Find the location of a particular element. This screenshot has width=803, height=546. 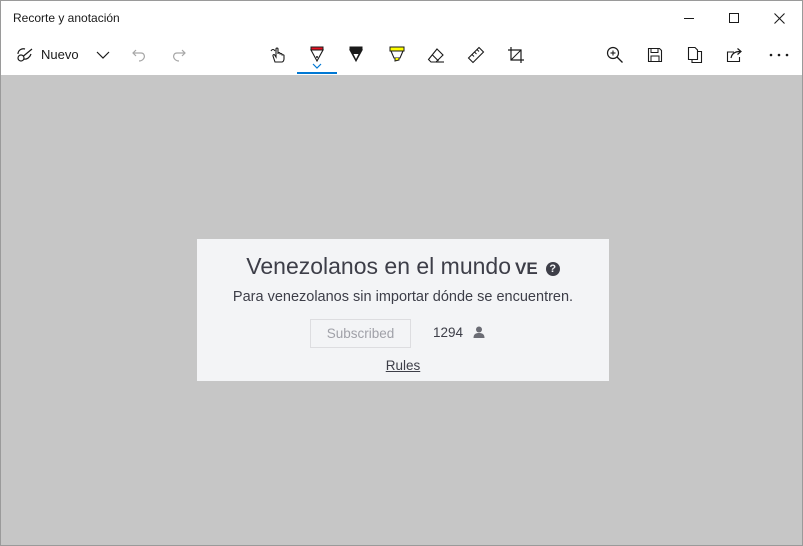

copy-icon is located at coordinates (695, 55).